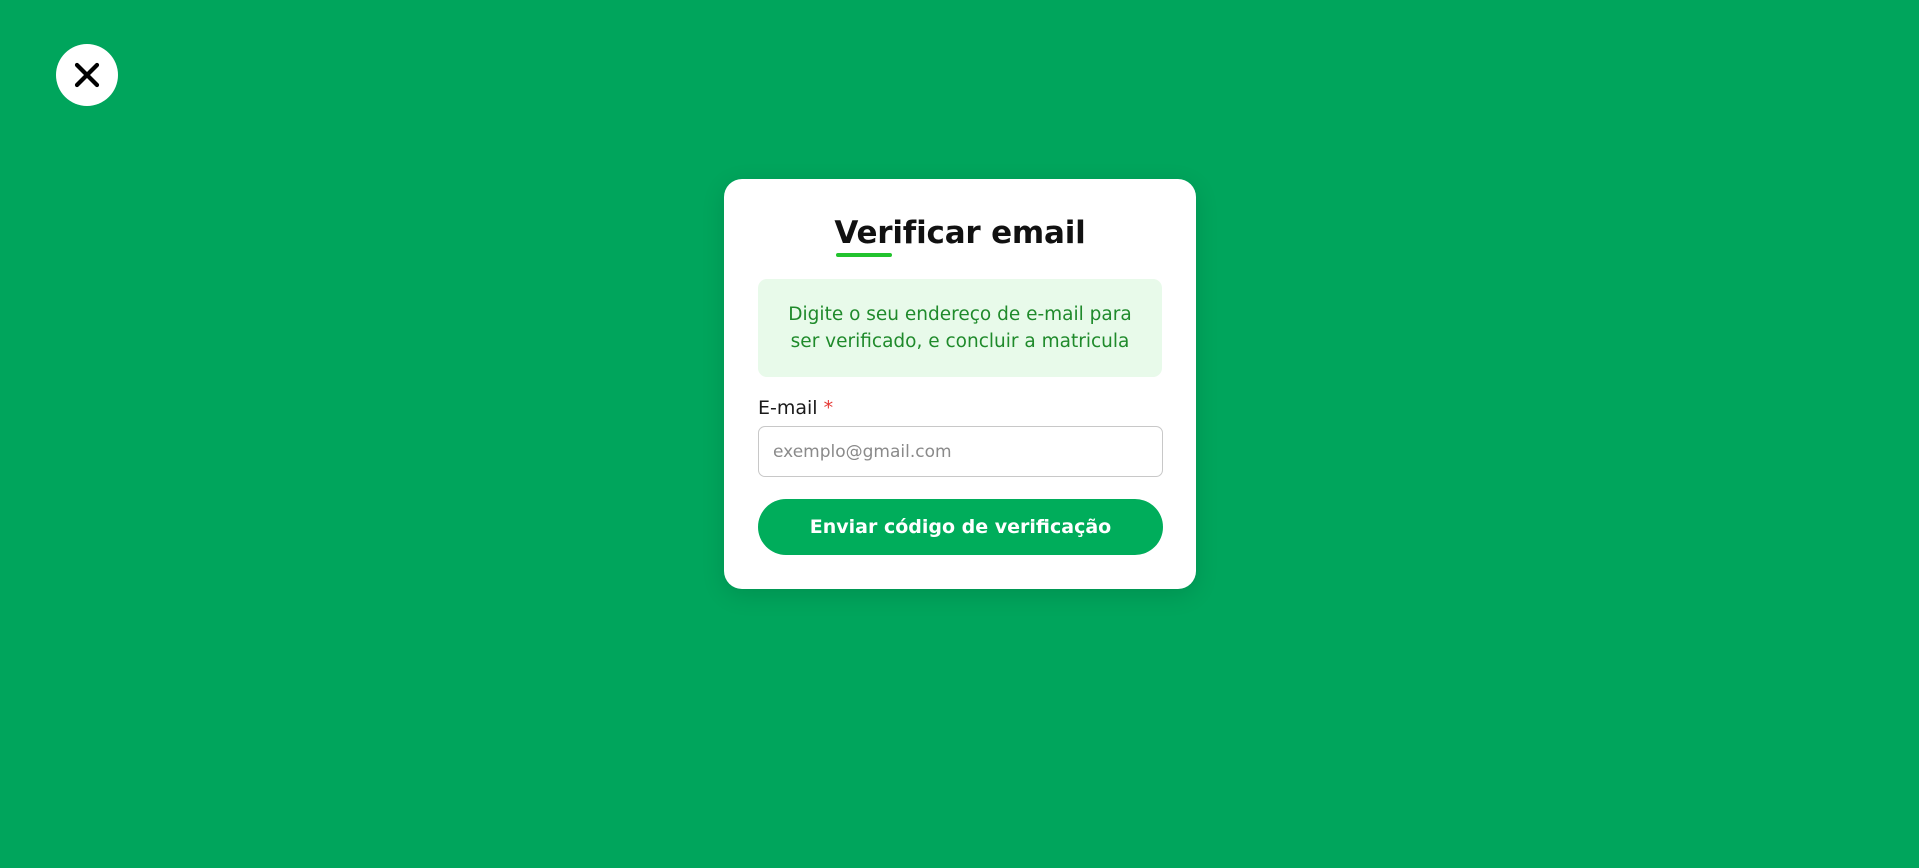  What do you see at coordinates (828, 408) in the screenshot?
I see `required-mark: *` at bounding box center [828, 408].